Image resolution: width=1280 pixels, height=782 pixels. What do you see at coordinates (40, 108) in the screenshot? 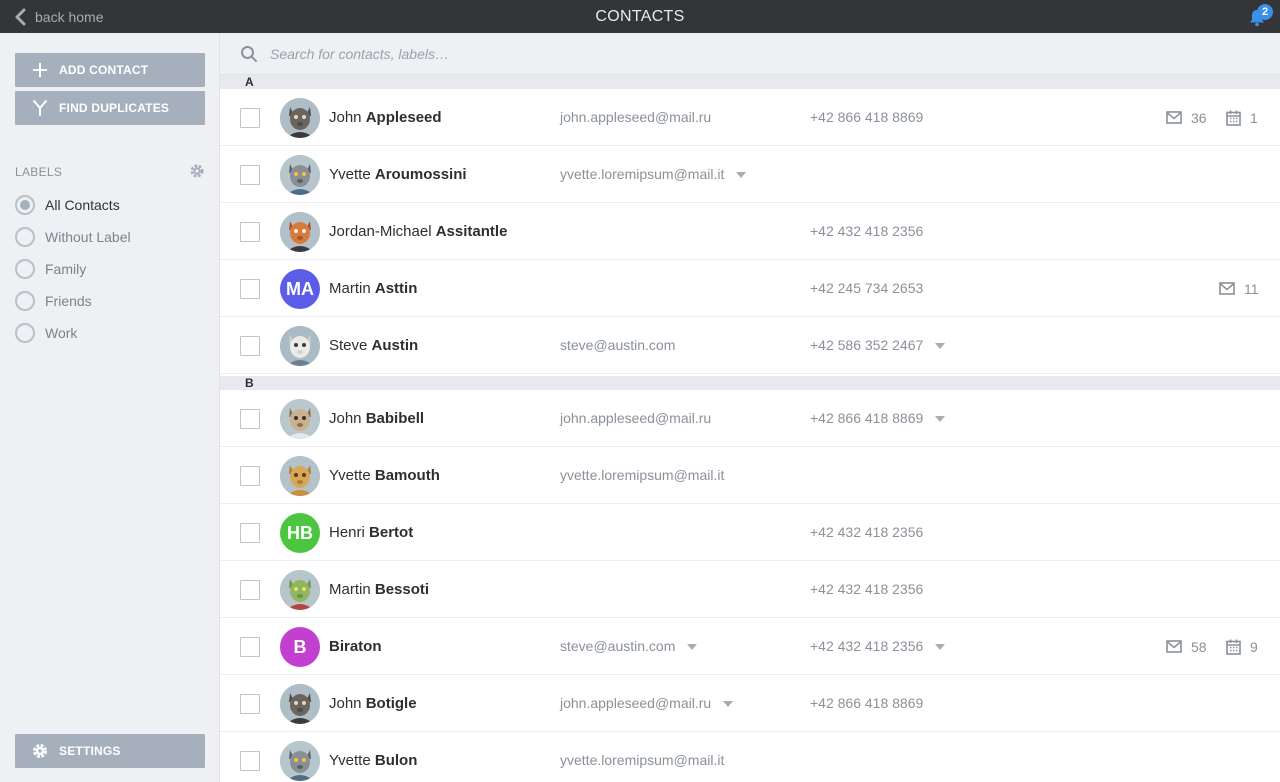
I see `merge-icon` at bounding box center [40, 108].